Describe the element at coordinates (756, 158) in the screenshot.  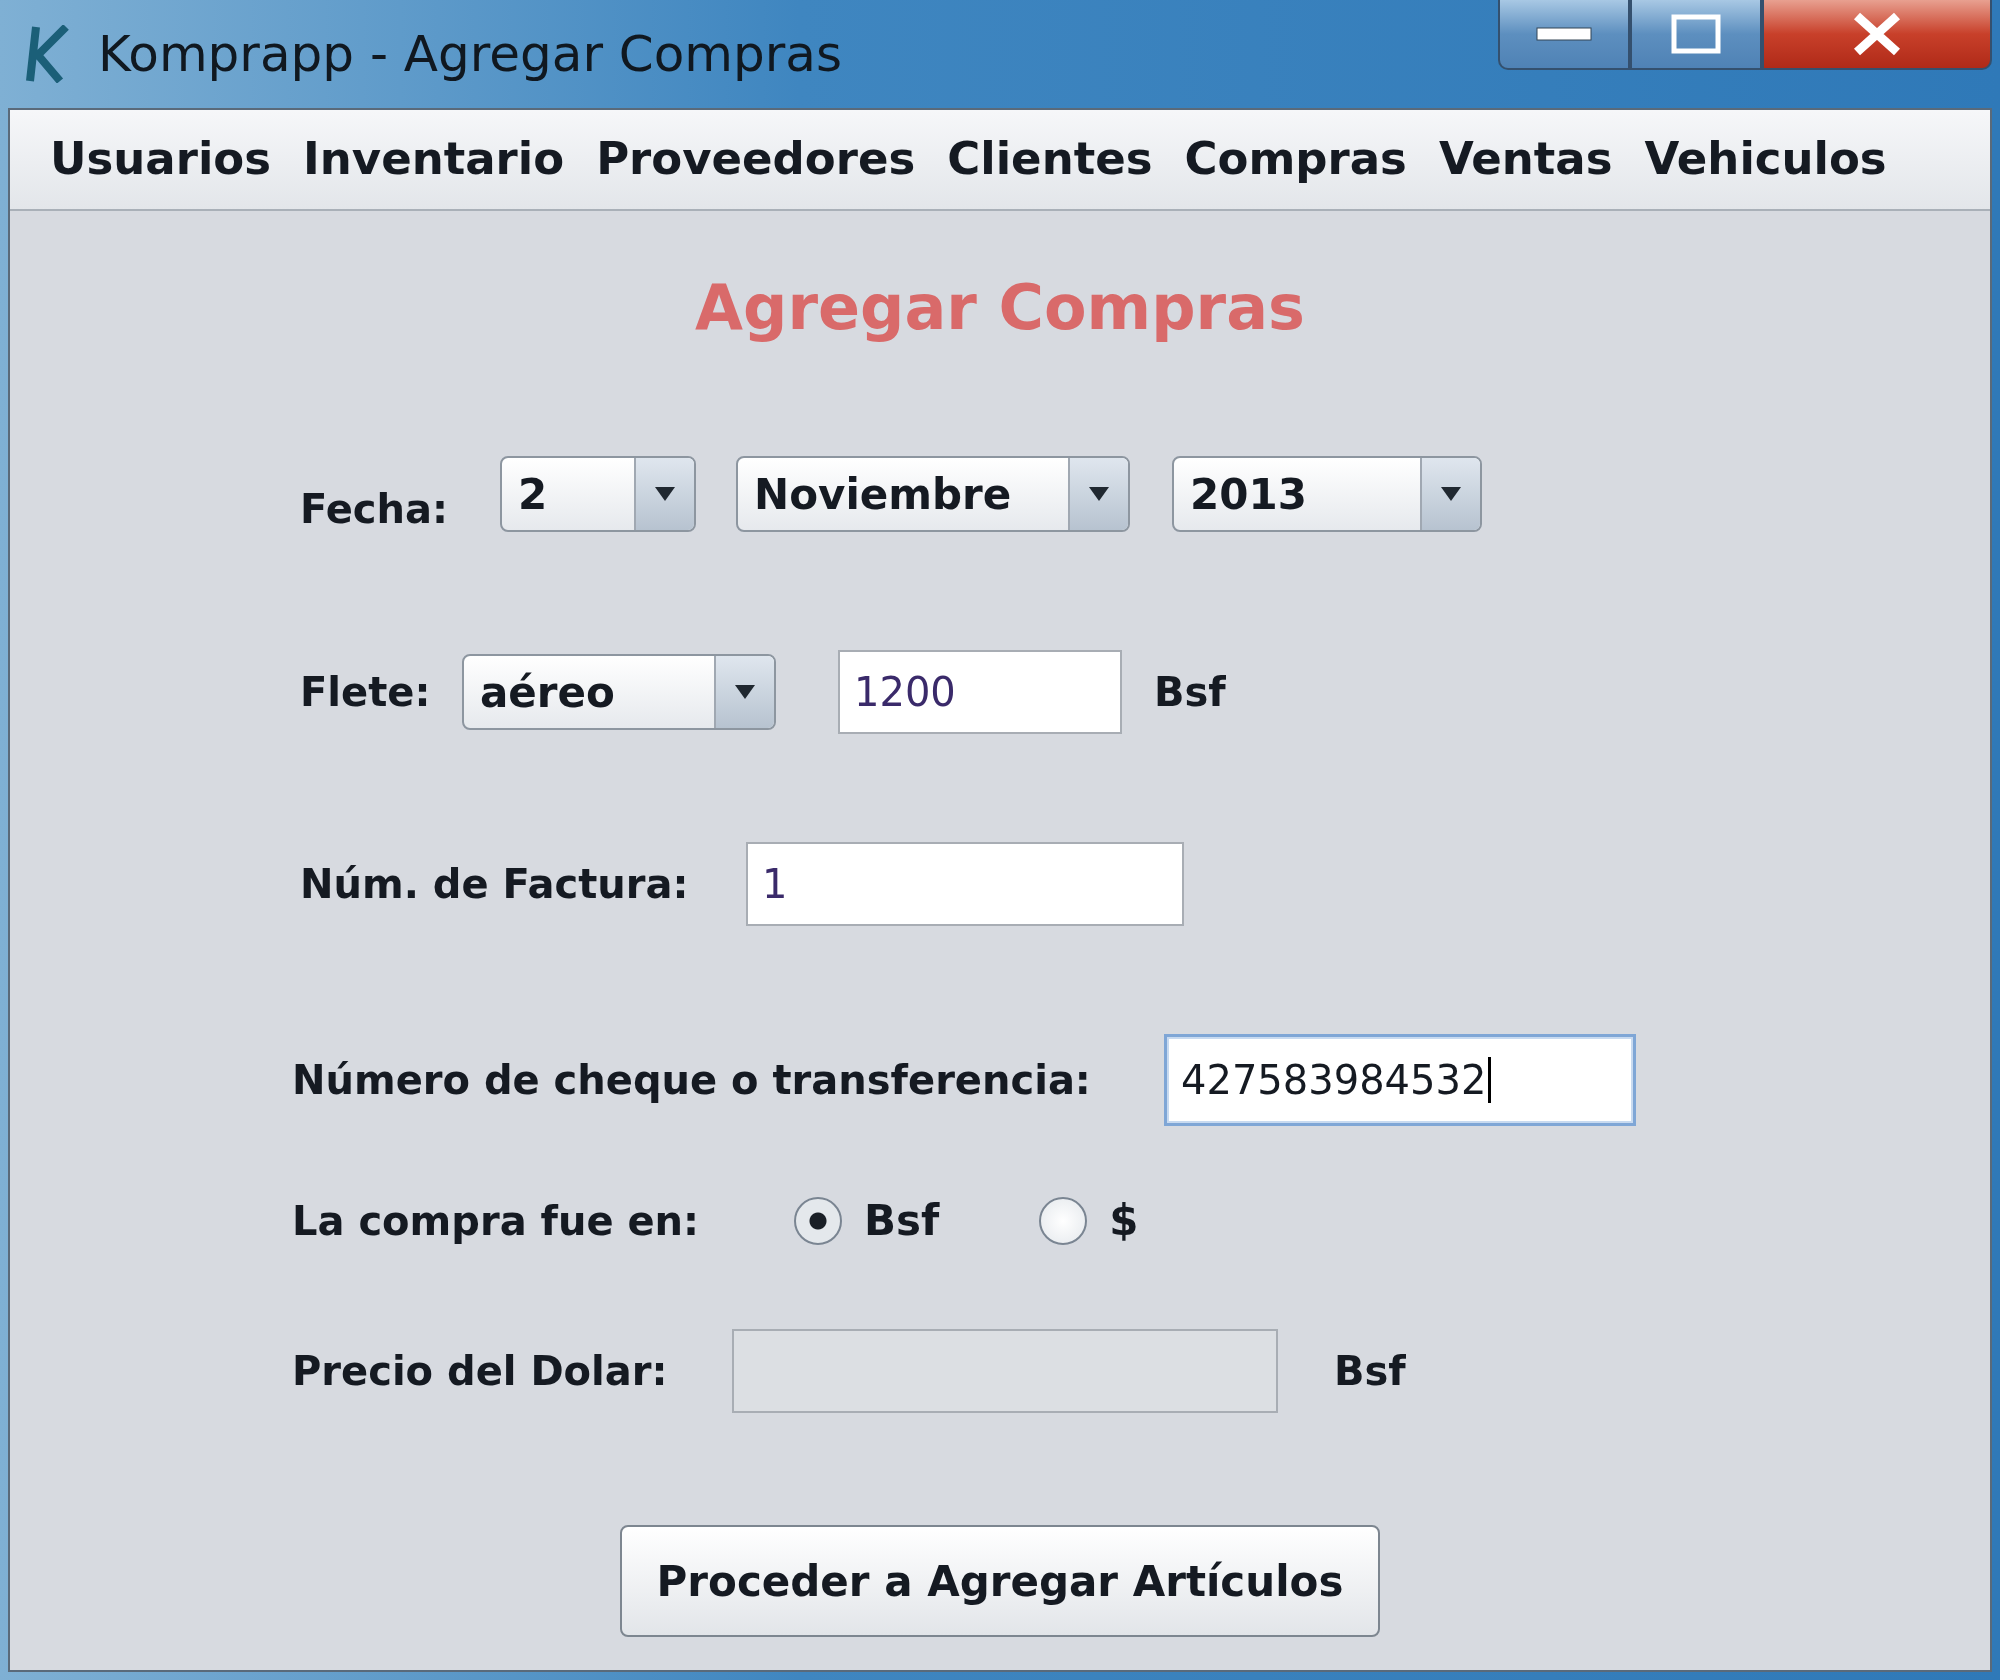
I see `menu-item: Proveedores` at that location.